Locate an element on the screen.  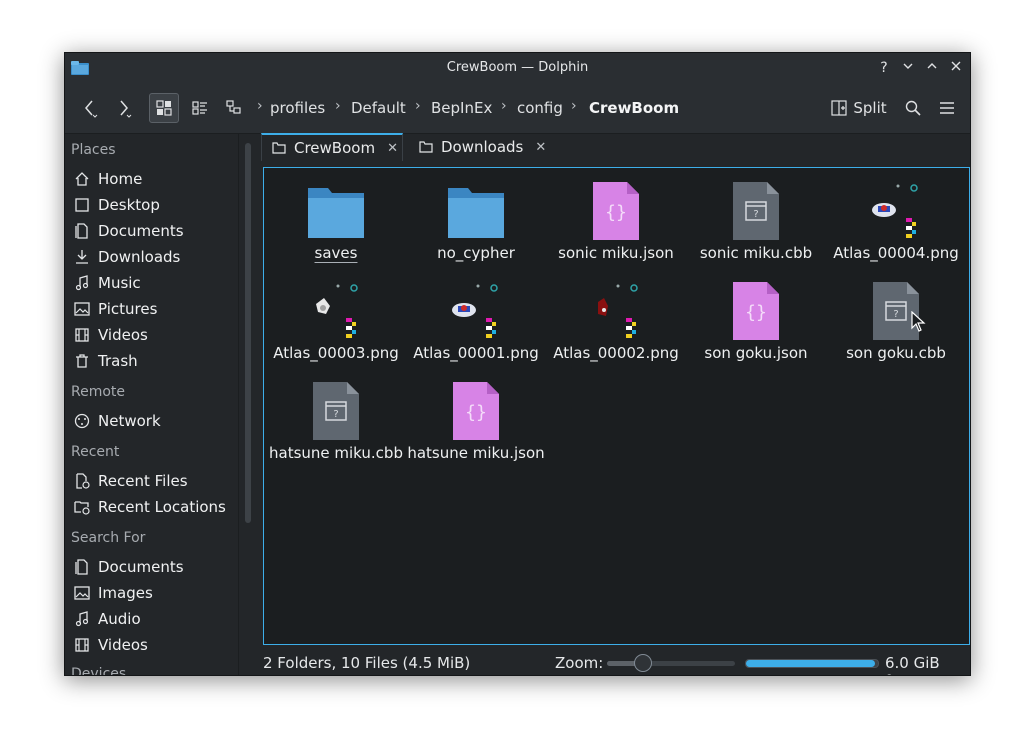
maximize-button is located at coordinates (932, 68).